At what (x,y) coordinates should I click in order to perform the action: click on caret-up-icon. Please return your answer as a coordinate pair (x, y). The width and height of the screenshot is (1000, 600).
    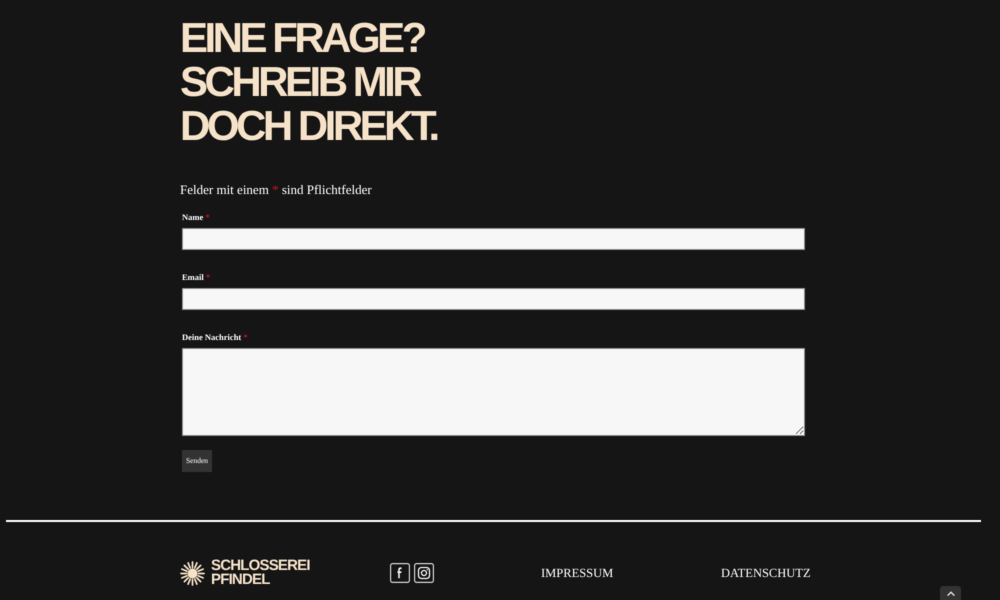
    Looking at the image, I should click on (950, 593).